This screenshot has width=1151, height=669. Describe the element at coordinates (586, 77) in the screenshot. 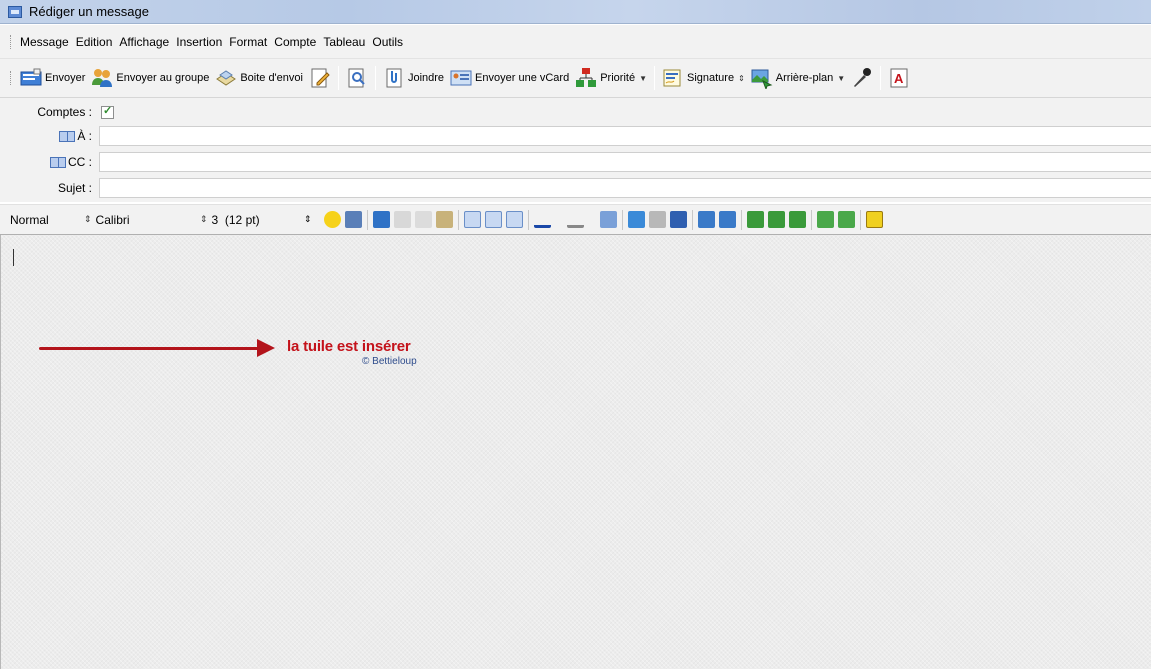

I see `priority-icon` at that location.